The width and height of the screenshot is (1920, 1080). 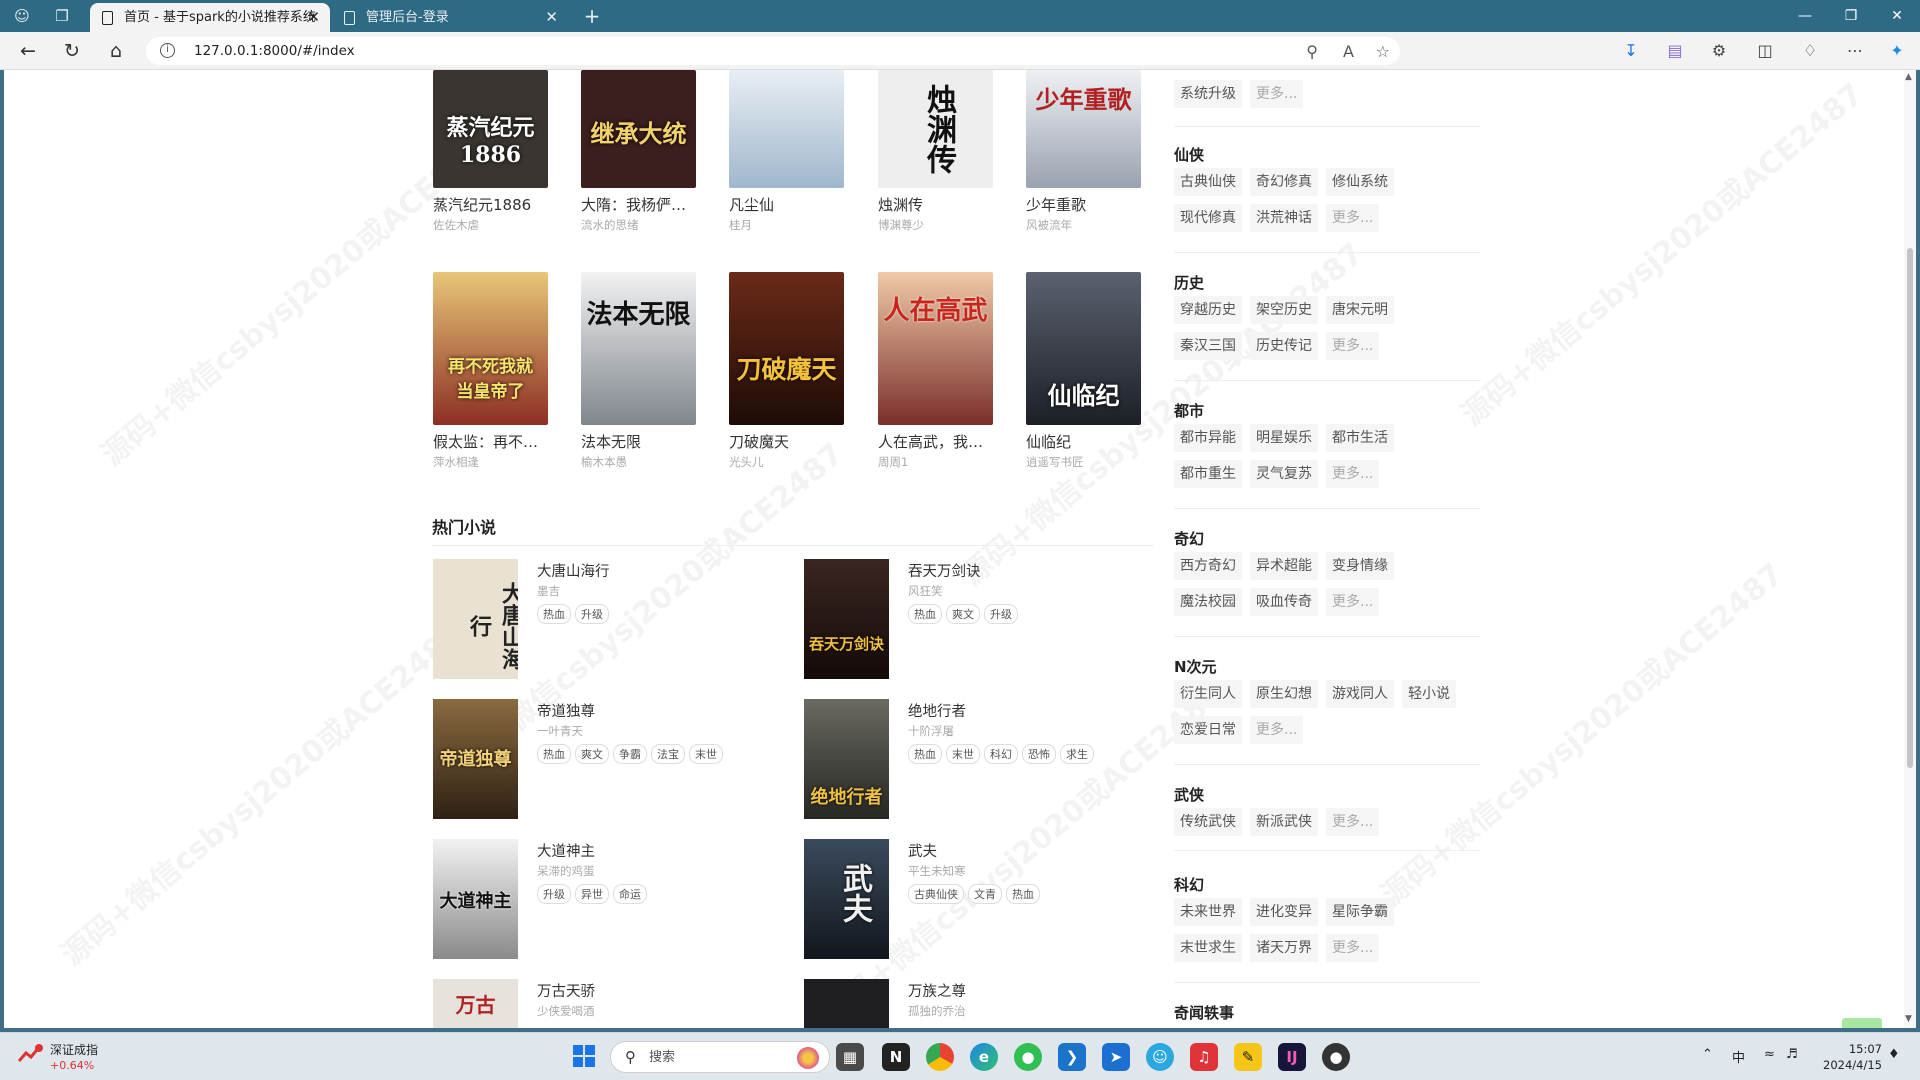 I want to click on book-cover: 武夫, so click(x=846, y=899).